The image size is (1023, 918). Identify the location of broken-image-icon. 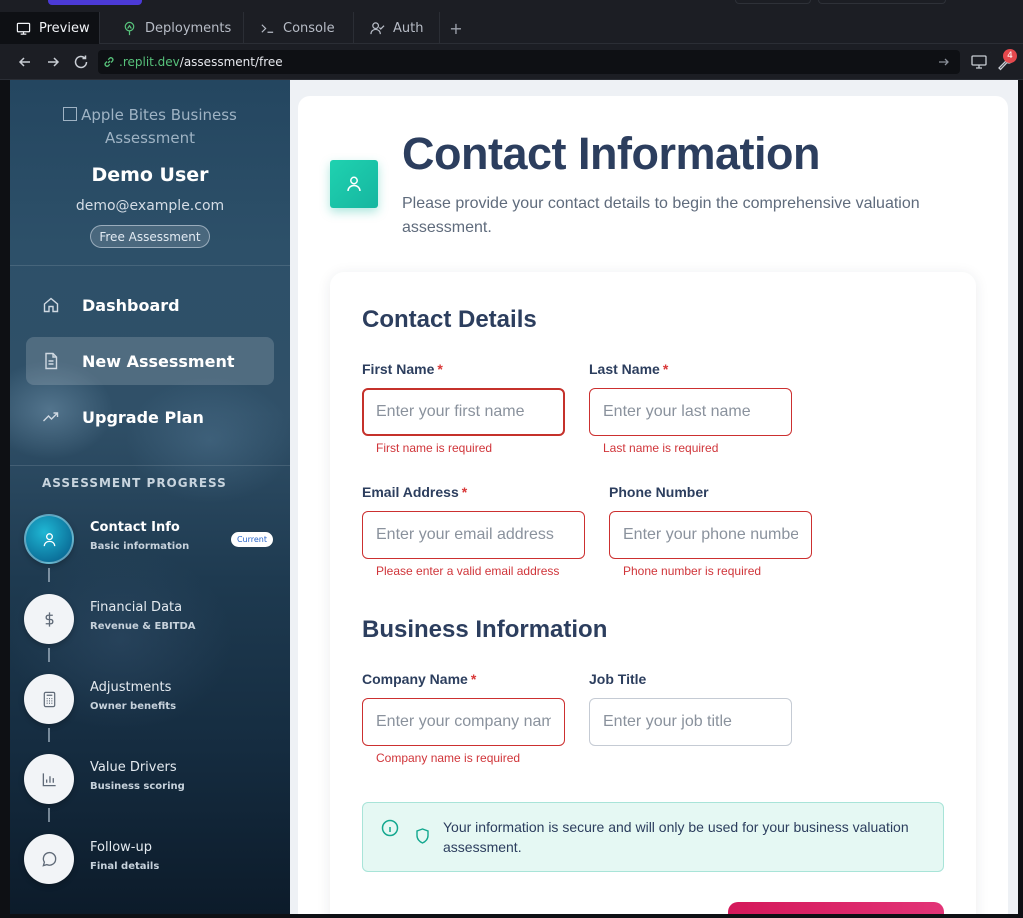
(70, 114).